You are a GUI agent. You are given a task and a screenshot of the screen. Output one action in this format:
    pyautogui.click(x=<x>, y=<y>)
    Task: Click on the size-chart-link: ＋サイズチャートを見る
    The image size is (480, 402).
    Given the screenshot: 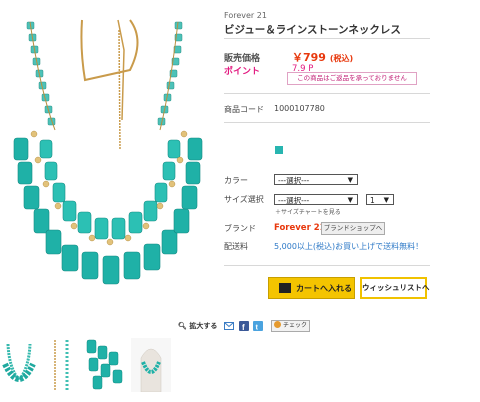 What is the action you would take?
    pyautogui.click(x=308, y=211)
    